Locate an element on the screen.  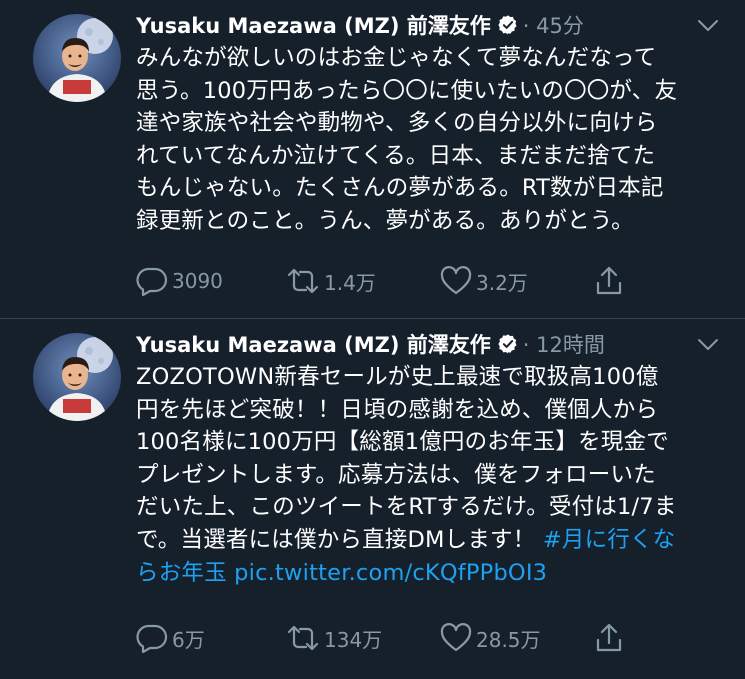
reply-count: 3090 is located at coordinates (197, 281).